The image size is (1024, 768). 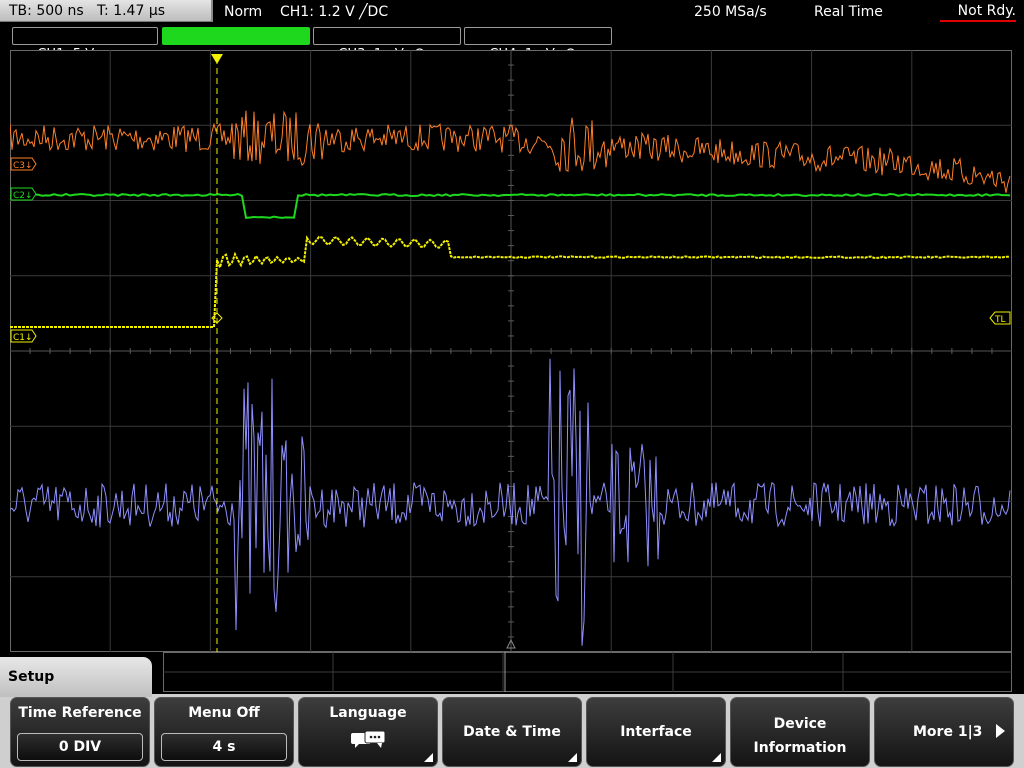 I want to click on more-button: More 1|3, so click(x=944, y=732).